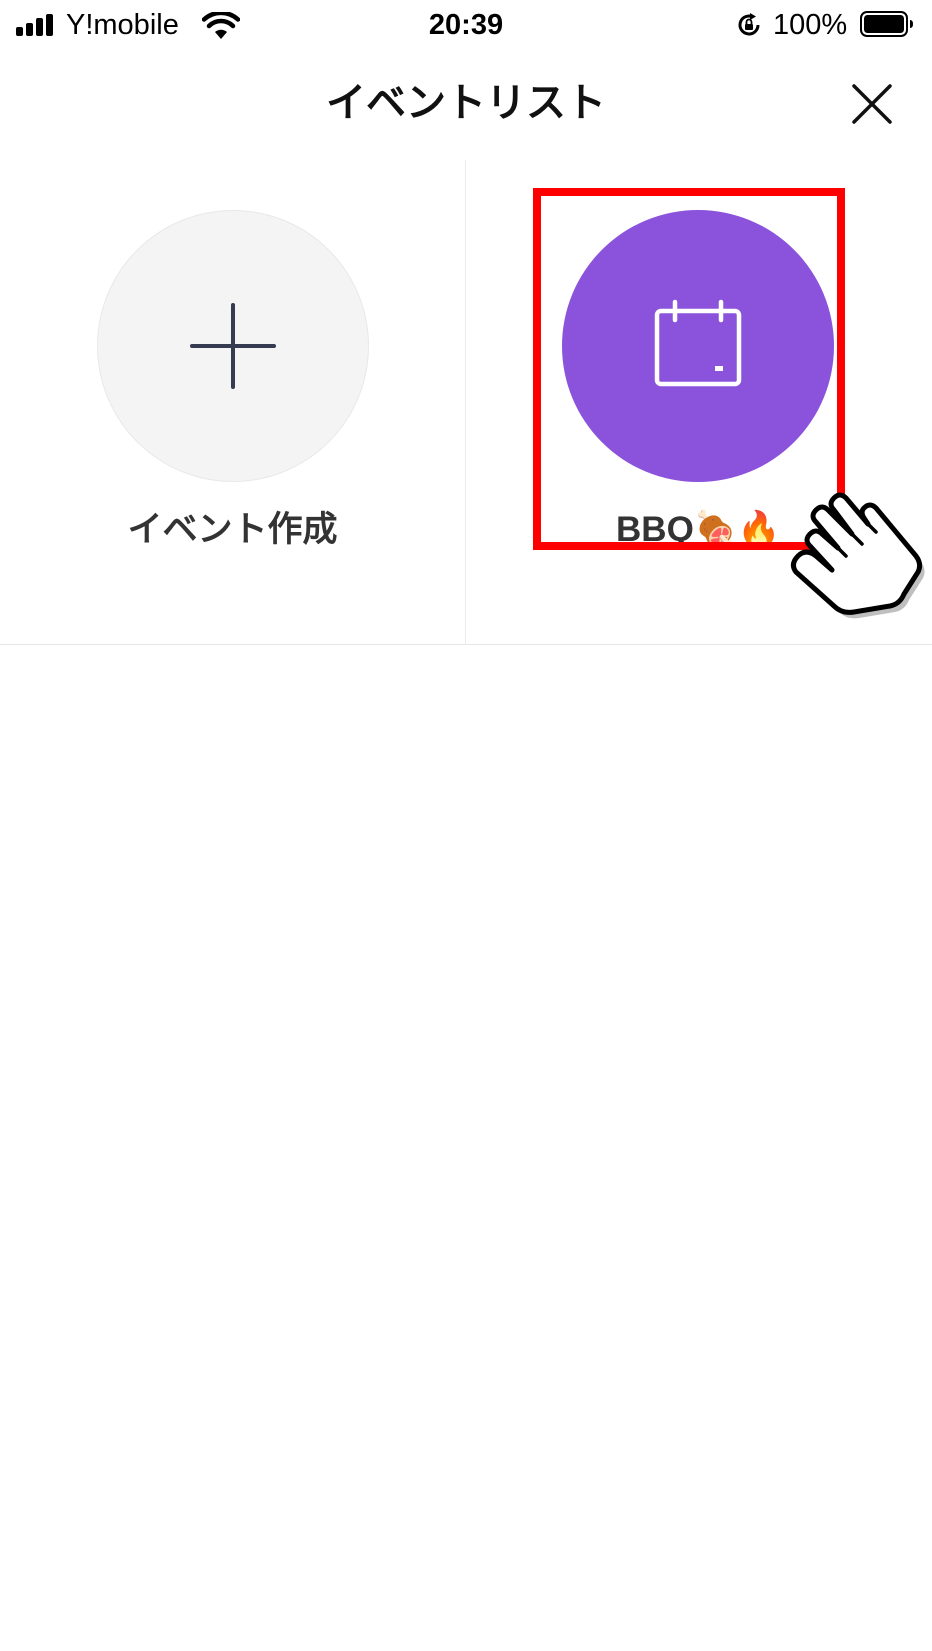 This screenshot has width=932, height=1651. I want to click on battery-percent: 100%, so click(810, 25).